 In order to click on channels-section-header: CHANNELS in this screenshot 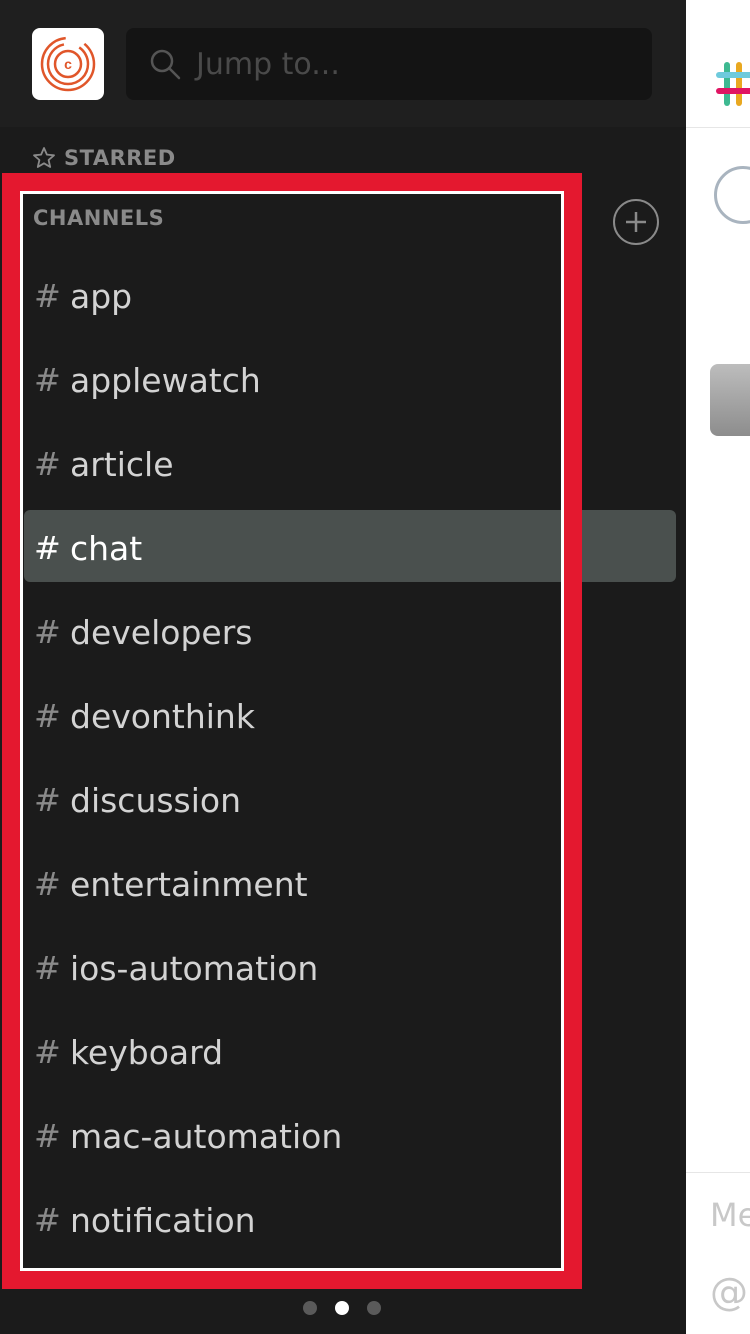, I will do `click(98, 218)`.